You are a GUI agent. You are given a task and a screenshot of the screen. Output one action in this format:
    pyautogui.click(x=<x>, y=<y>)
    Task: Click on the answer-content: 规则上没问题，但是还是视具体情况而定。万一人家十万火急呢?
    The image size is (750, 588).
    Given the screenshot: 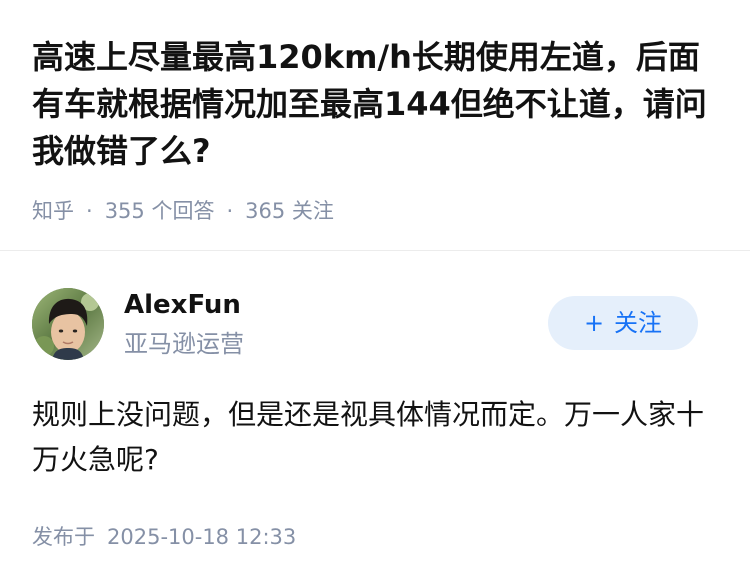 What is the action you would take?
    pyautogui.click(x=372, y=437)
    